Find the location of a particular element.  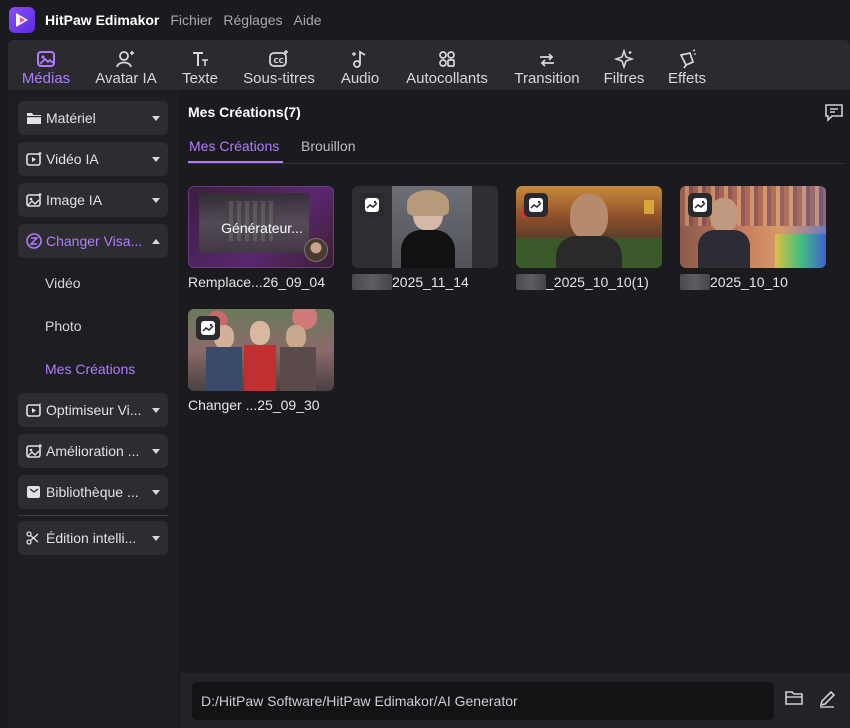

tab-filtres: Filtres is located at coordinates (624, 65).